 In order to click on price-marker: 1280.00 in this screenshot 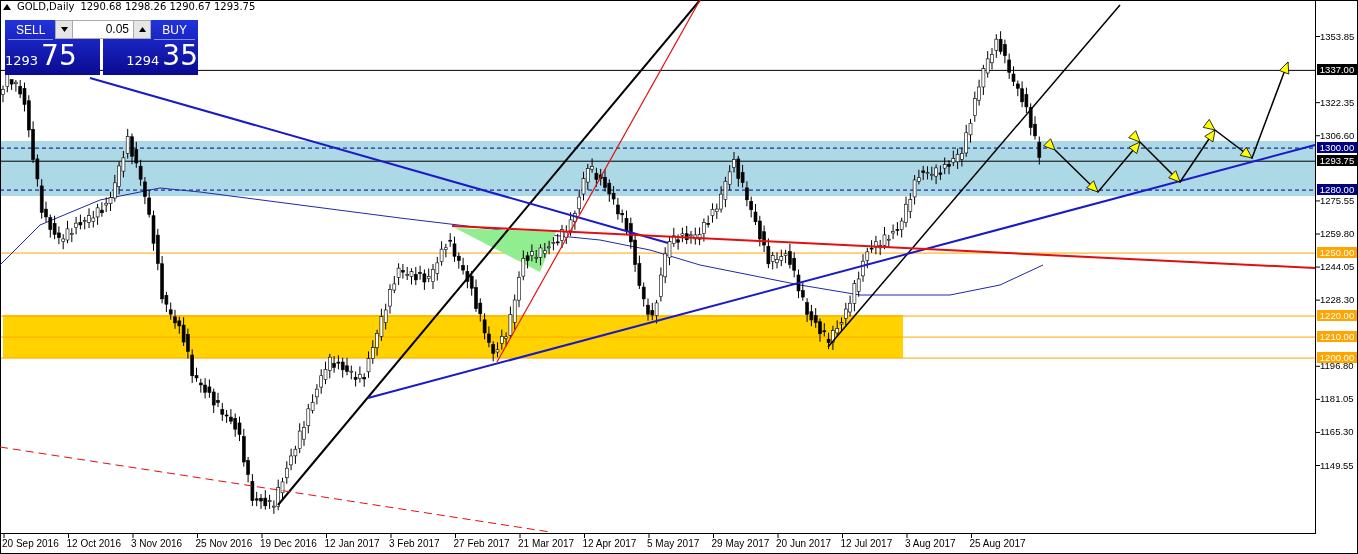, I will do `click(1337, 190)`.